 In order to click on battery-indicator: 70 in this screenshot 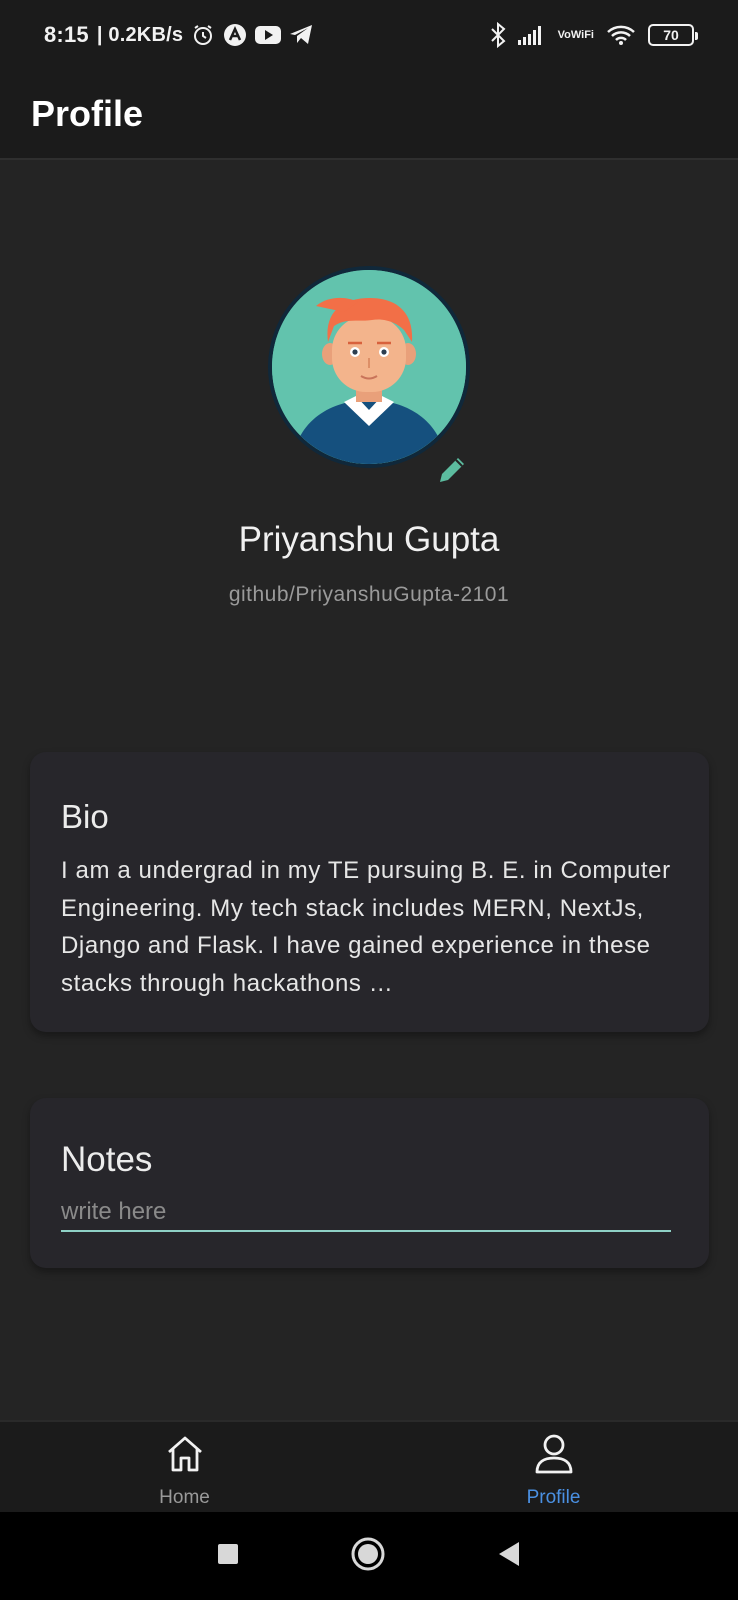, I will do `click(673, 35)`.